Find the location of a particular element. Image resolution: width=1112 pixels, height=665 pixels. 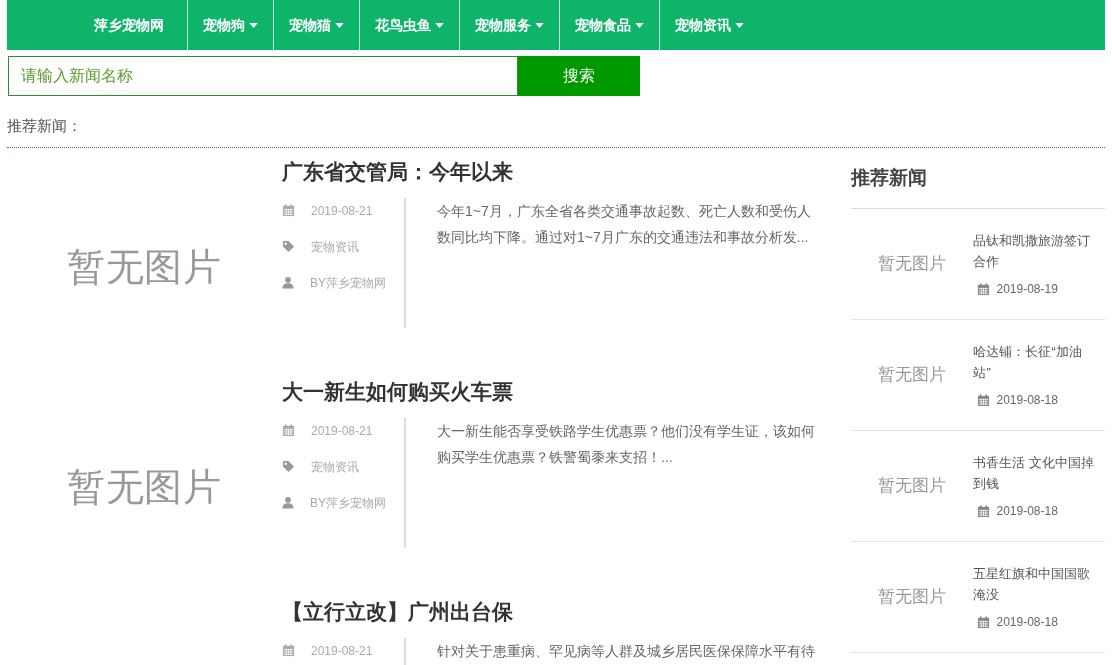

article-title: 大一新生如何购买火车票 is located at coordinates (554, 391).